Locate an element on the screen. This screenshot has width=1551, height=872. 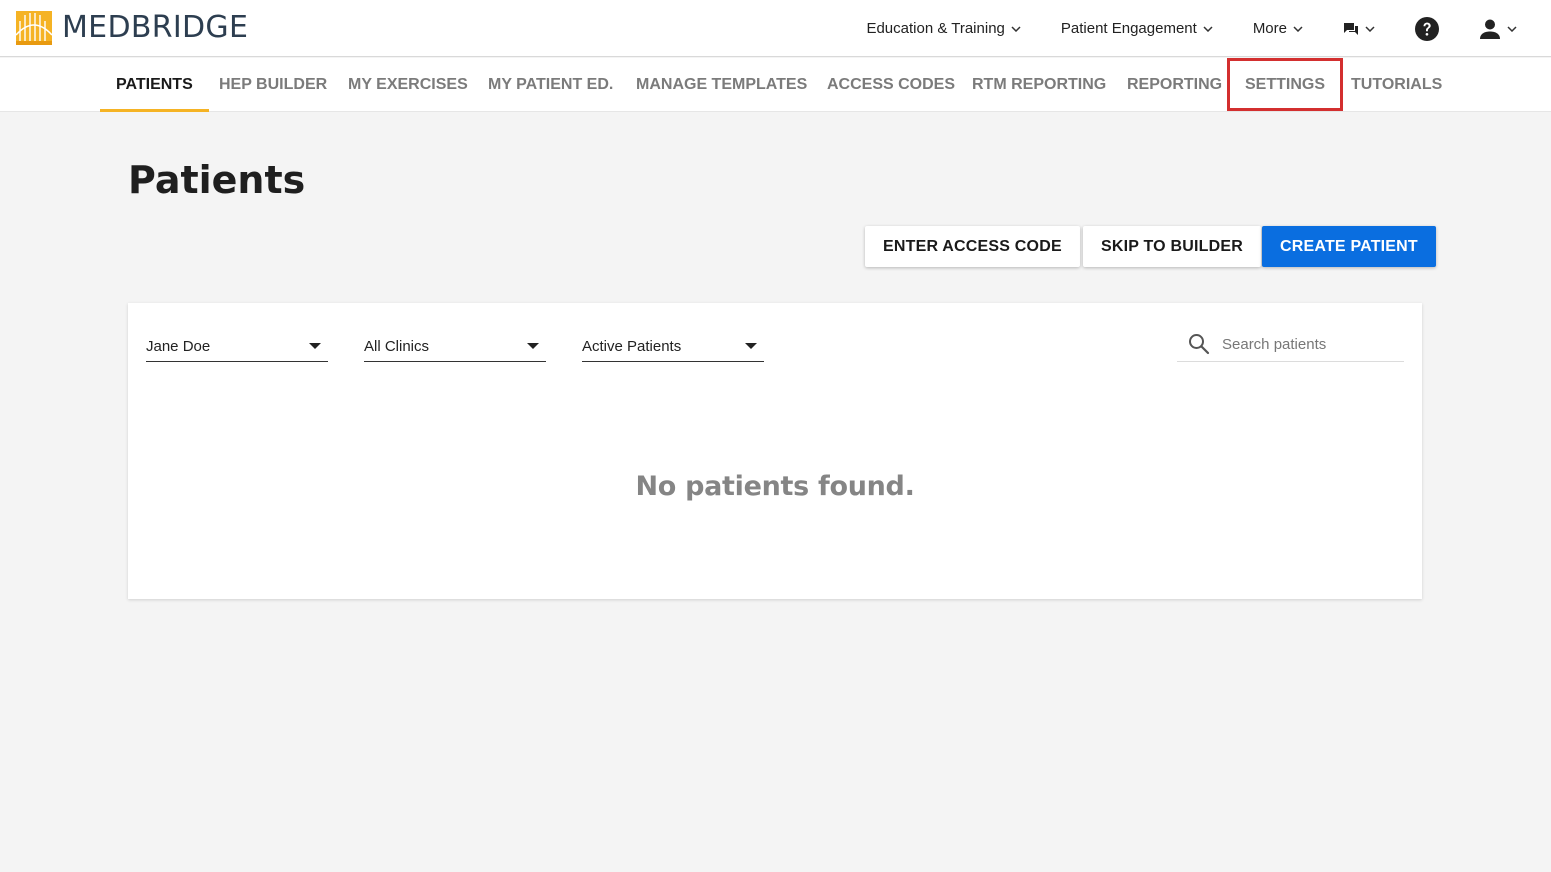
tab-tutorials: TUTORIALS is located at coordinates (1396, 84).